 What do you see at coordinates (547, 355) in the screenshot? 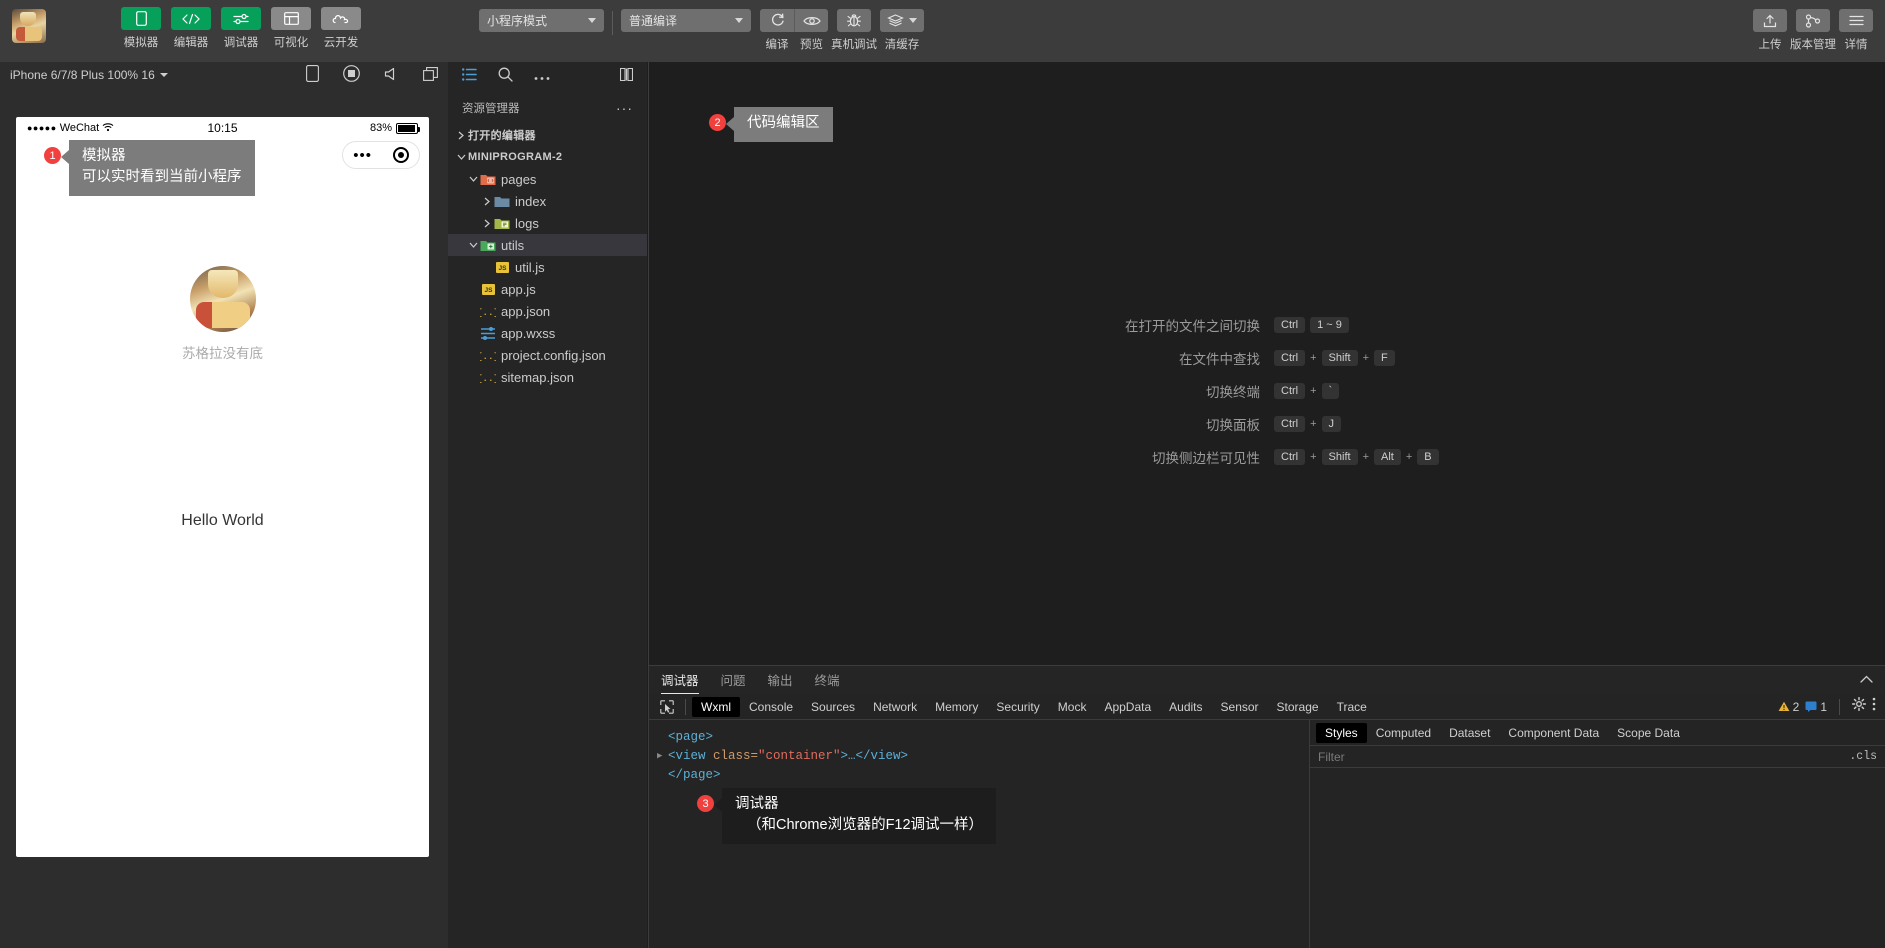
I see `tree-item-projectconfig: {..} project.config.json` at bounding box center [547, 355].